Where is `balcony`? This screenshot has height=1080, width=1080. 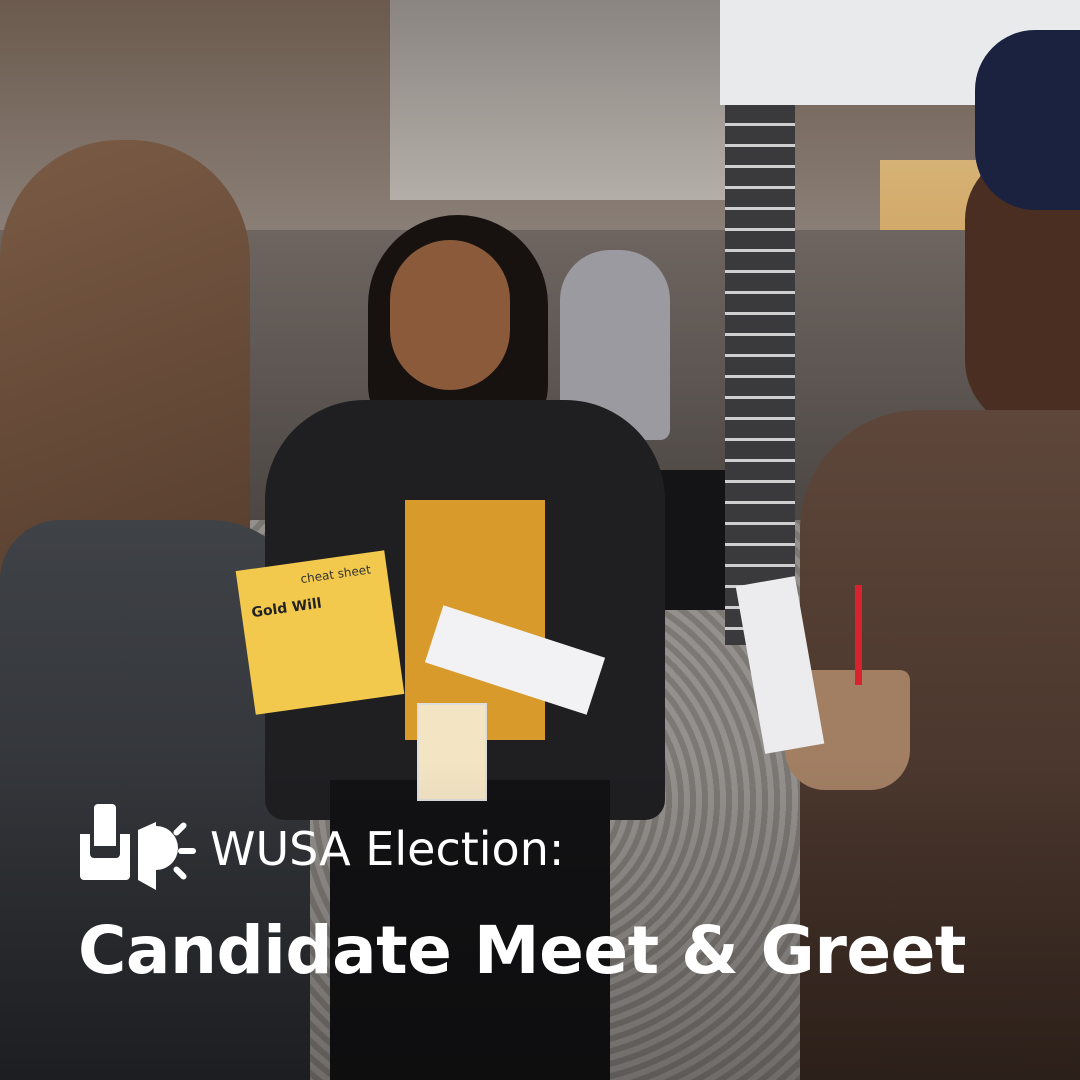
balcony is located at coordinates (560, 100).